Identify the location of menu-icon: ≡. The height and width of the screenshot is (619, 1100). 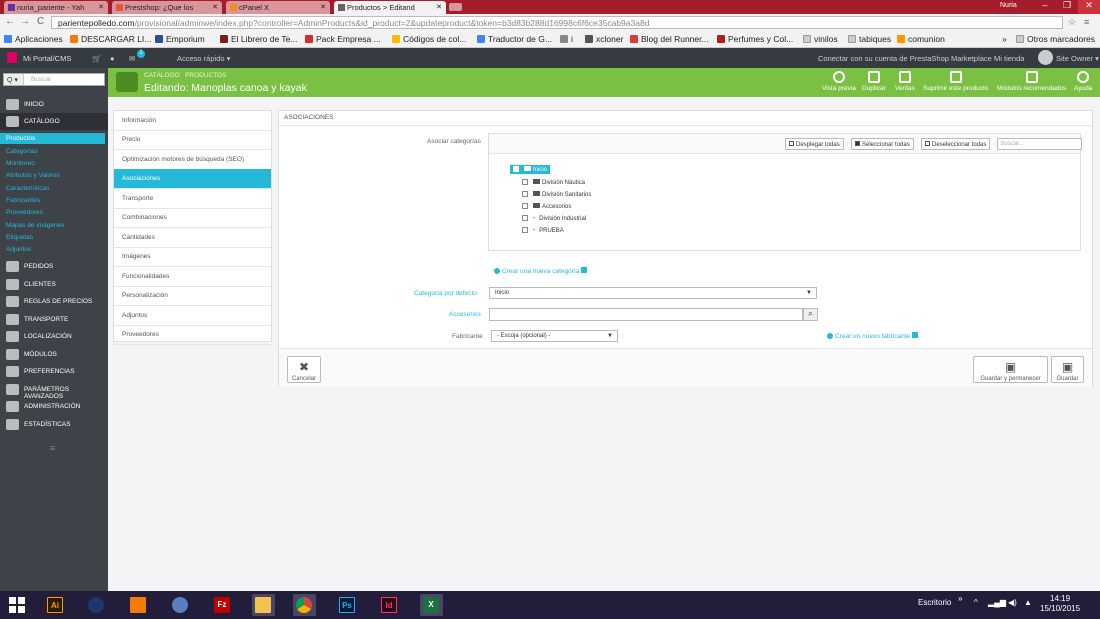
(1086, 22).